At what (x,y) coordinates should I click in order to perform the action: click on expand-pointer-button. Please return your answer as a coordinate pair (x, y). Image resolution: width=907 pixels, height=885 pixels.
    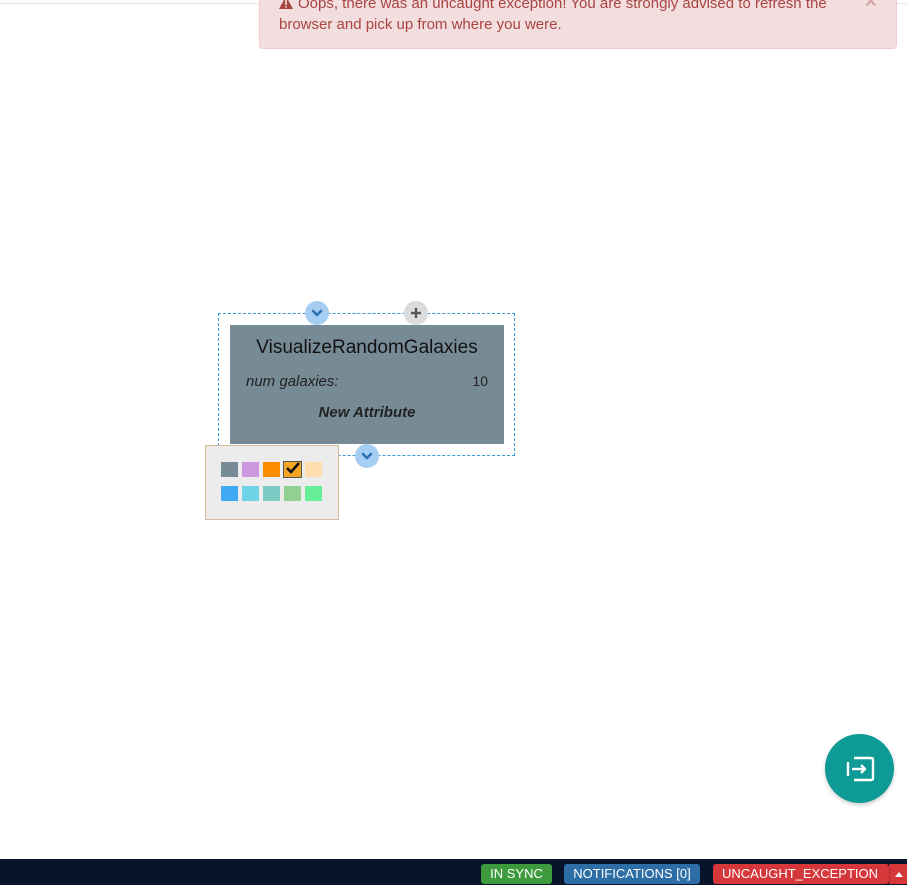
    Looking at the image, I should click on (317, 313).